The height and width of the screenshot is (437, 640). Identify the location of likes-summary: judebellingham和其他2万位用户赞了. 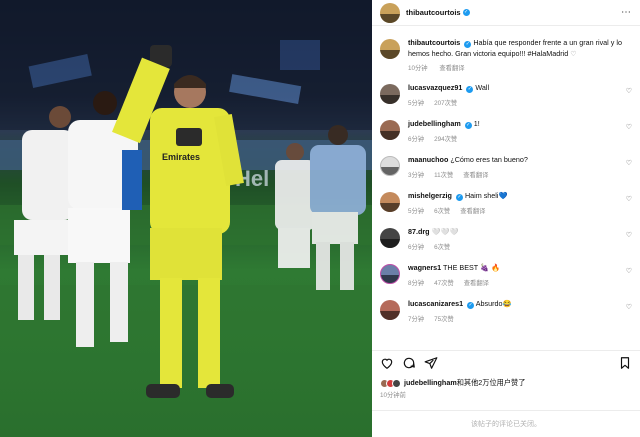
(452, 383).